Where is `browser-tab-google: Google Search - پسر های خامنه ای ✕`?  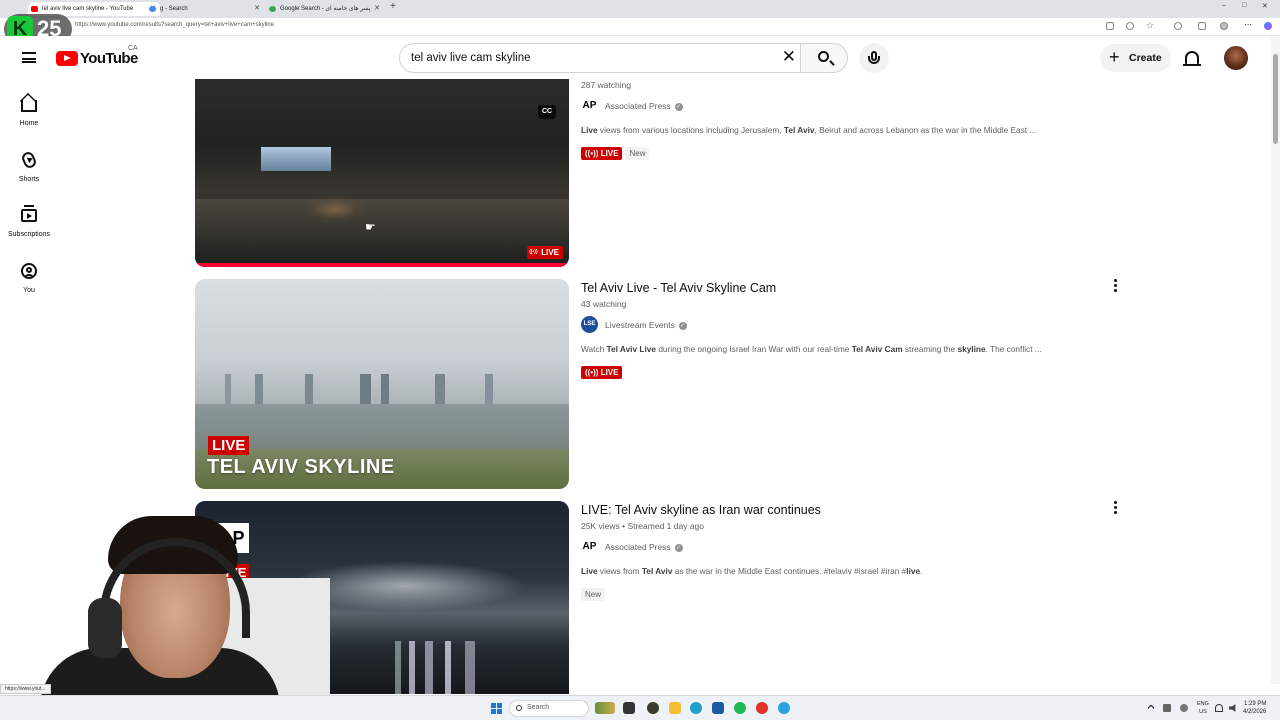 browser-tab-google: Google Search - پسر های خامنه ای ✕ is located at coordinates (325, 9).